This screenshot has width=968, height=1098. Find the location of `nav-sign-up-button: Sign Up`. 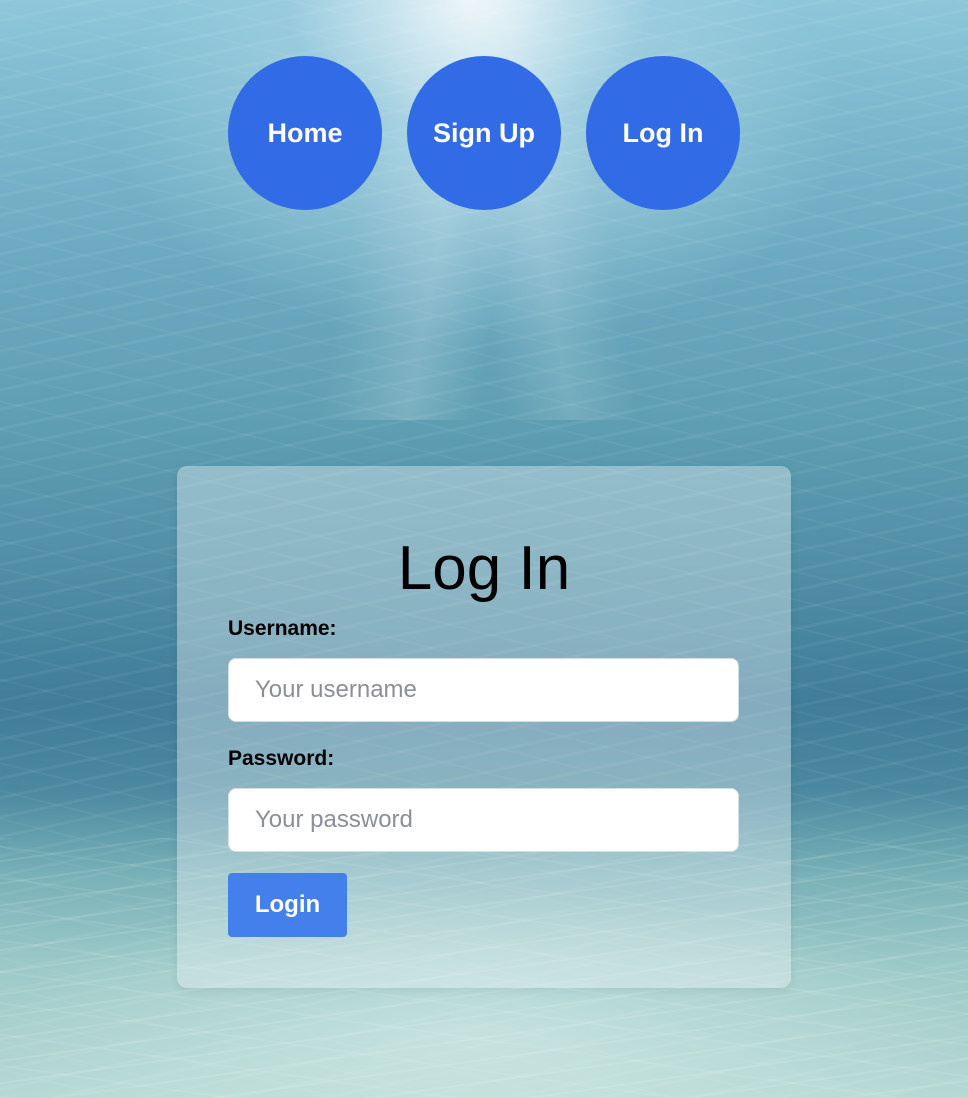

nav-sign-up-button: Sign Up is located at coordinates (484, 133).